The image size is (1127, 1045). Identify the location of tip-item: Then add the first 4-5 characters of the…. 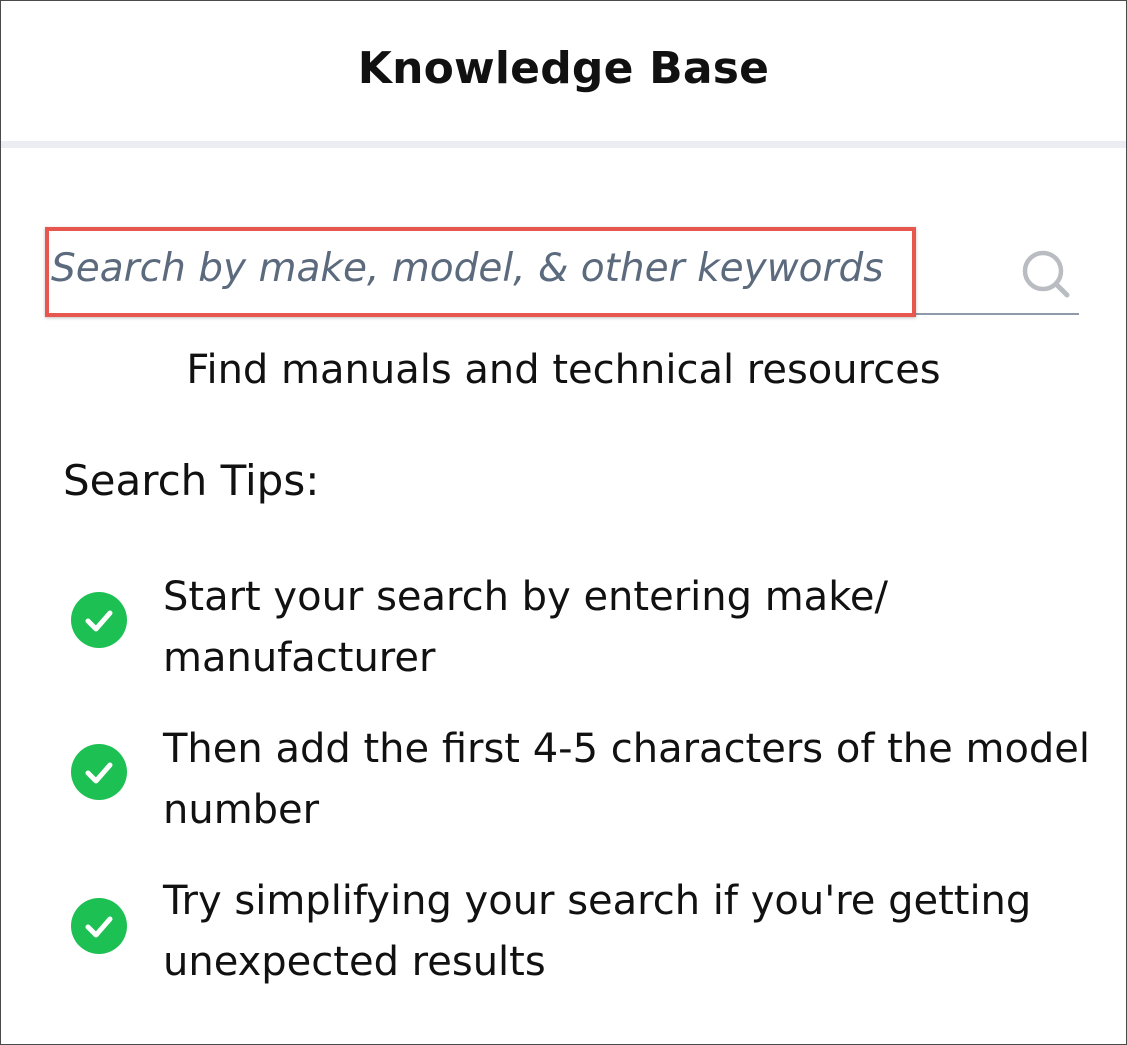
(583, 784).